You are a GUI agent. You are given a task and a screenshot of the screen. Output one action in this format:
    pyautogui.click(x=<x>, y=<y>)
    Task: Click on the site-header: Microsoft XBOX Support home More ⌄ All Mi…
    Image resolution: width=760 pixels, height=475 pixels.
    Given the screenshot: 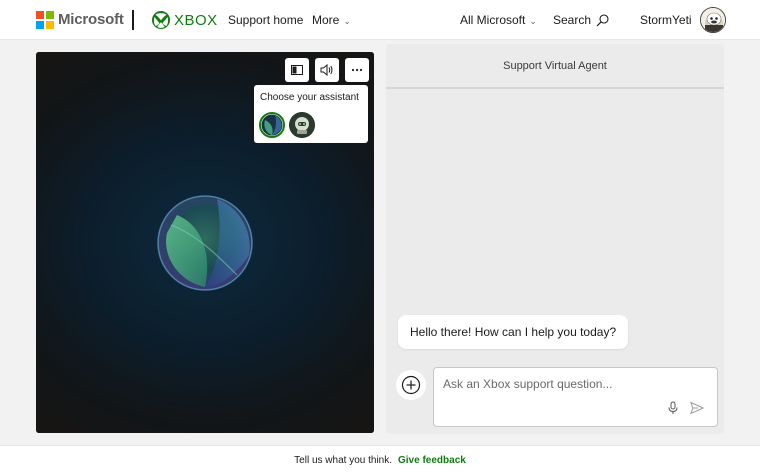 What is the action you would take?
    pyautogui.click(x=380, y=20)
    